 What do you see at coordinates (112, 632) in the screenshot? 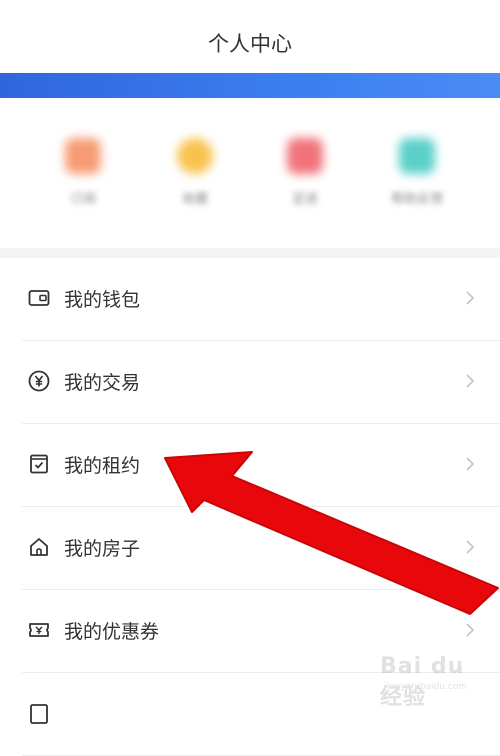
I see `menu-item-label: 我的优惠券` at bounding box center [112, 632].